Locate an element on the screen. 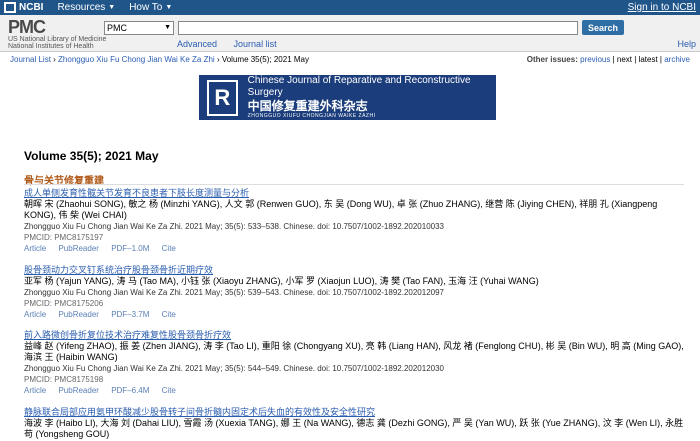 The width and height of the screenshot is (700, 441). help-link: Help is located at coordinates (686, 44).